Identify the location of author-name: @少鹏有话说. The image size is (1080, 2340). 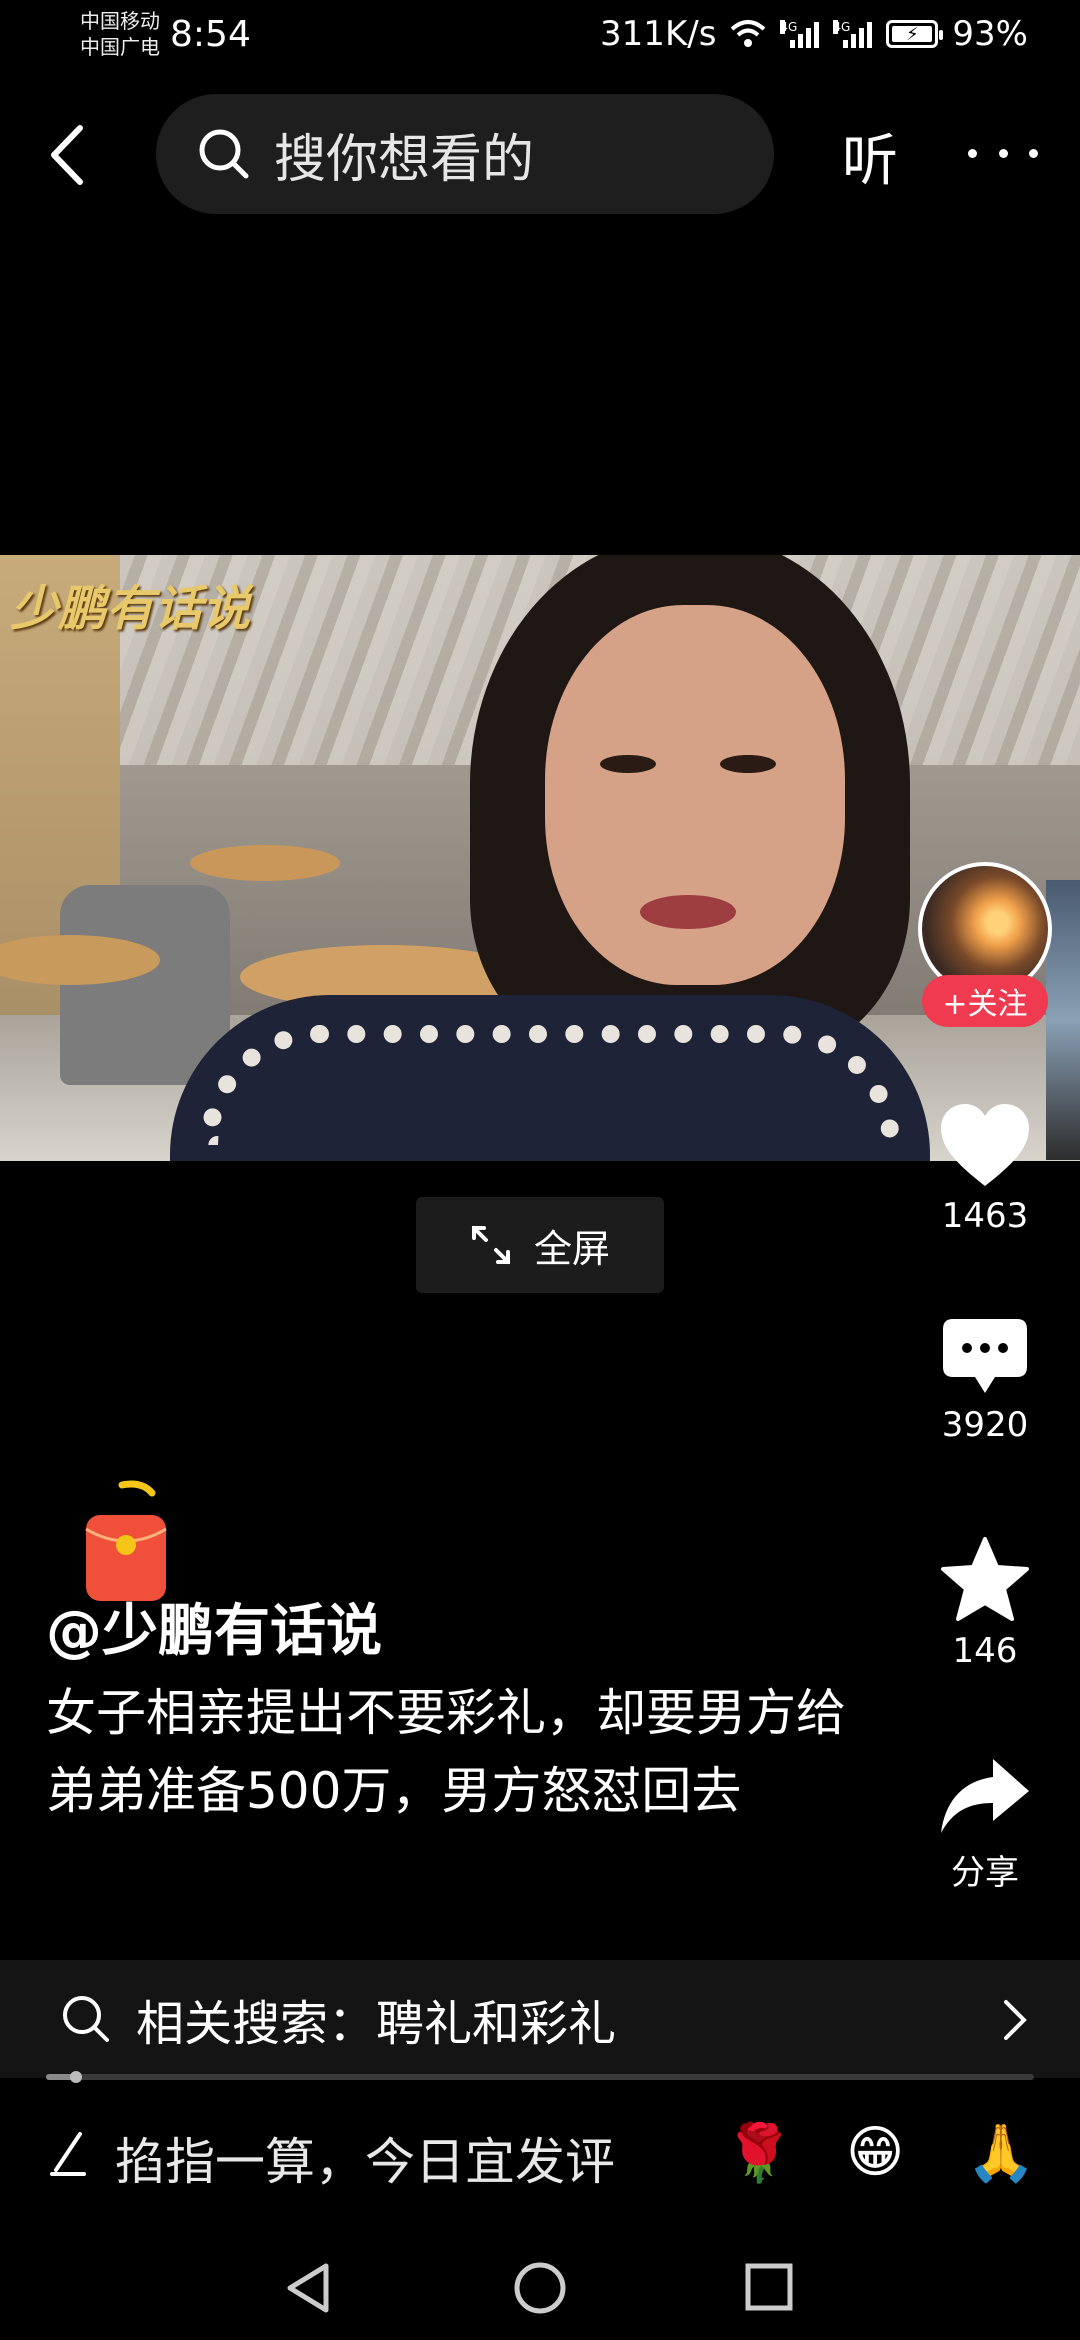
(214, 1626).